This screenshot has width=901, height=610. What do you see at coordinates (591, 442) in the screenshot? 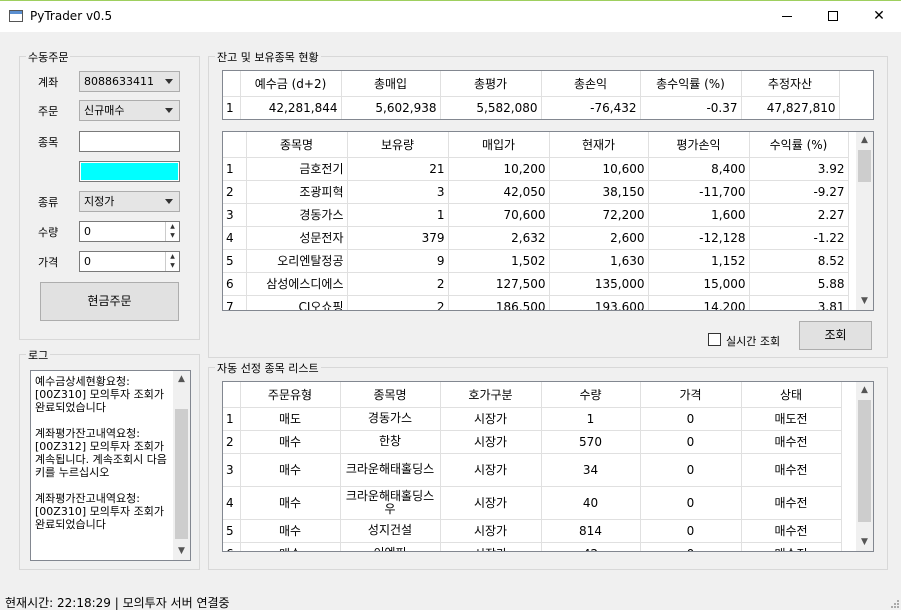
I see `table-cell: 570` at bounding box center [591, 442].